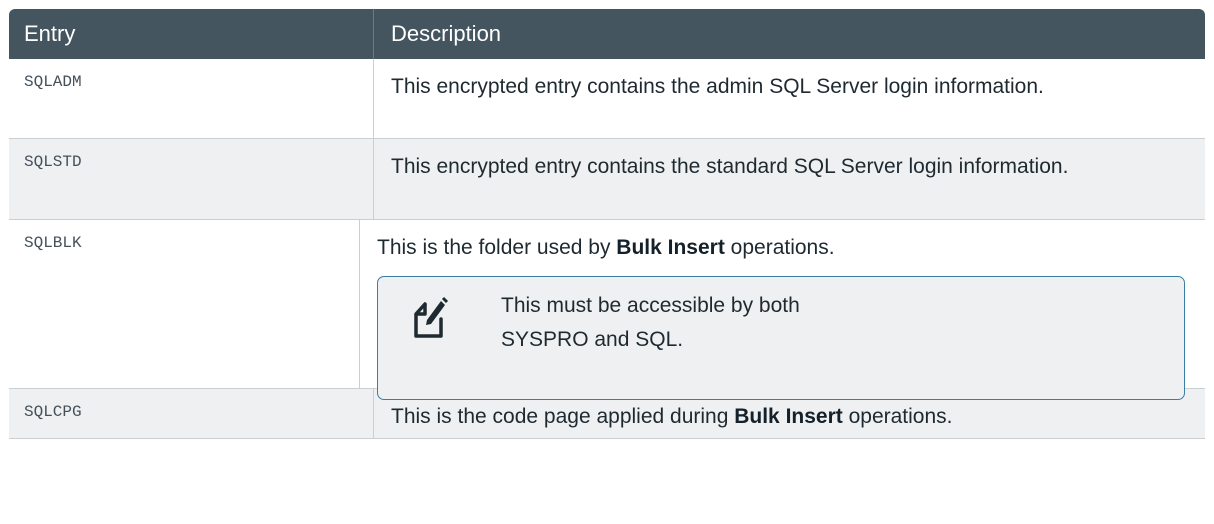  Describe the element at coordinates (607, 34) in the screenshot. I see `table-header: Entry Description` at that location.